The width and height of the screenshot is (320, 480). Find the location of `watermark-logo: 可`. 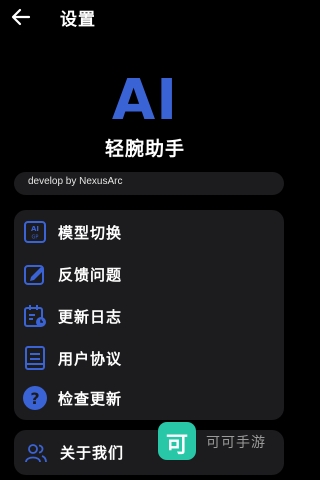

watermark-logo: 可 is located at coordinates (177, 441).